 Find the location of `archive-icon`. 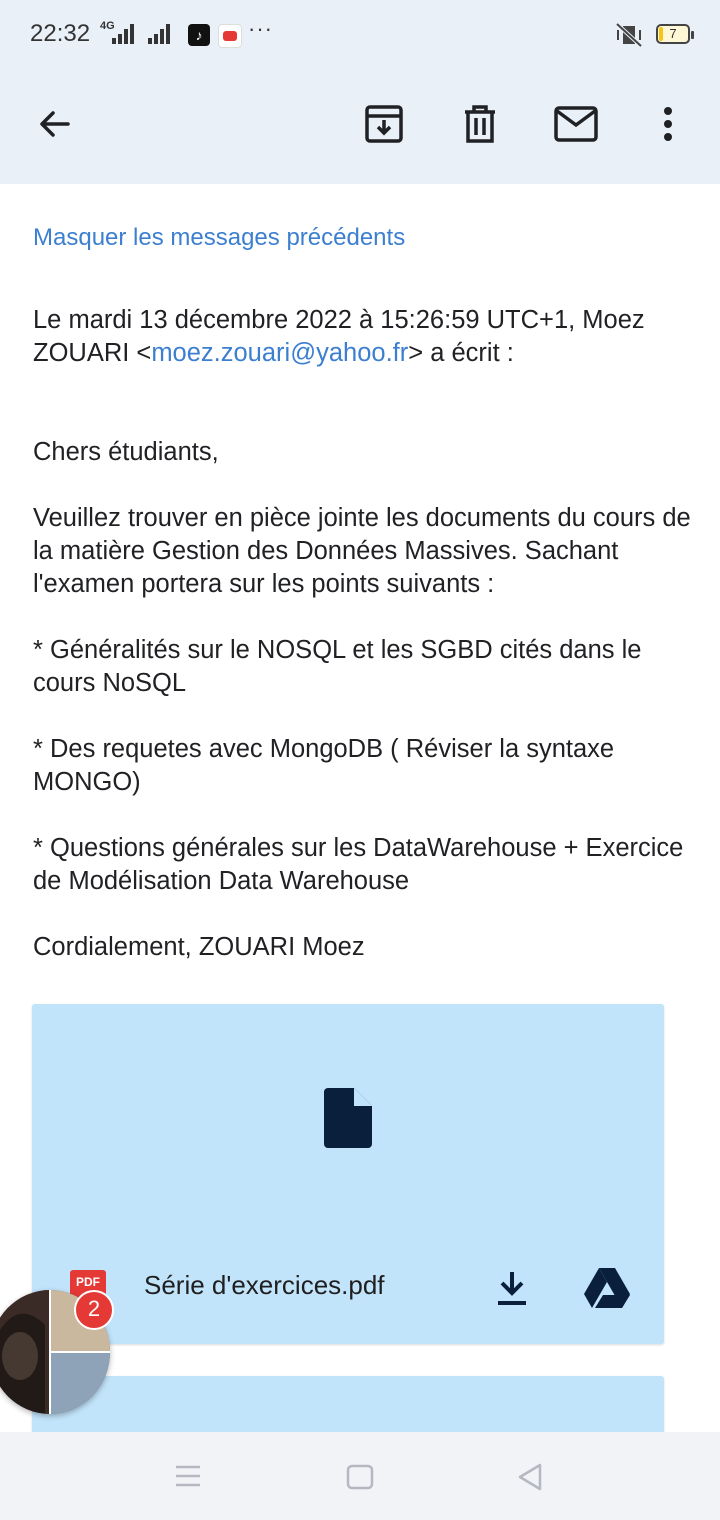

archive-icon is located at coordinates (384, 124).